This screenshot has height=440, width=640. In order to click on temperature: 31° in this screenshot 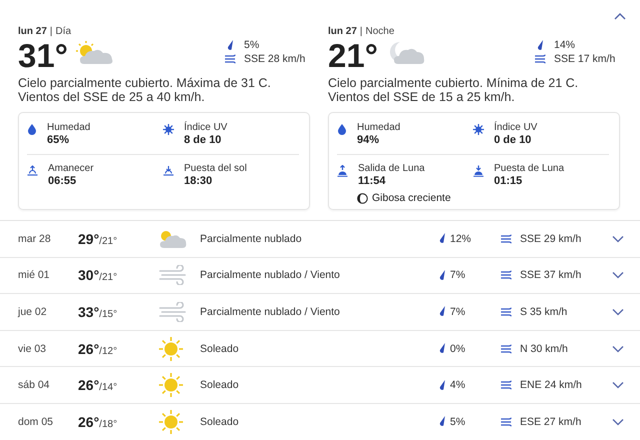, I will do `click(43, 56)`.